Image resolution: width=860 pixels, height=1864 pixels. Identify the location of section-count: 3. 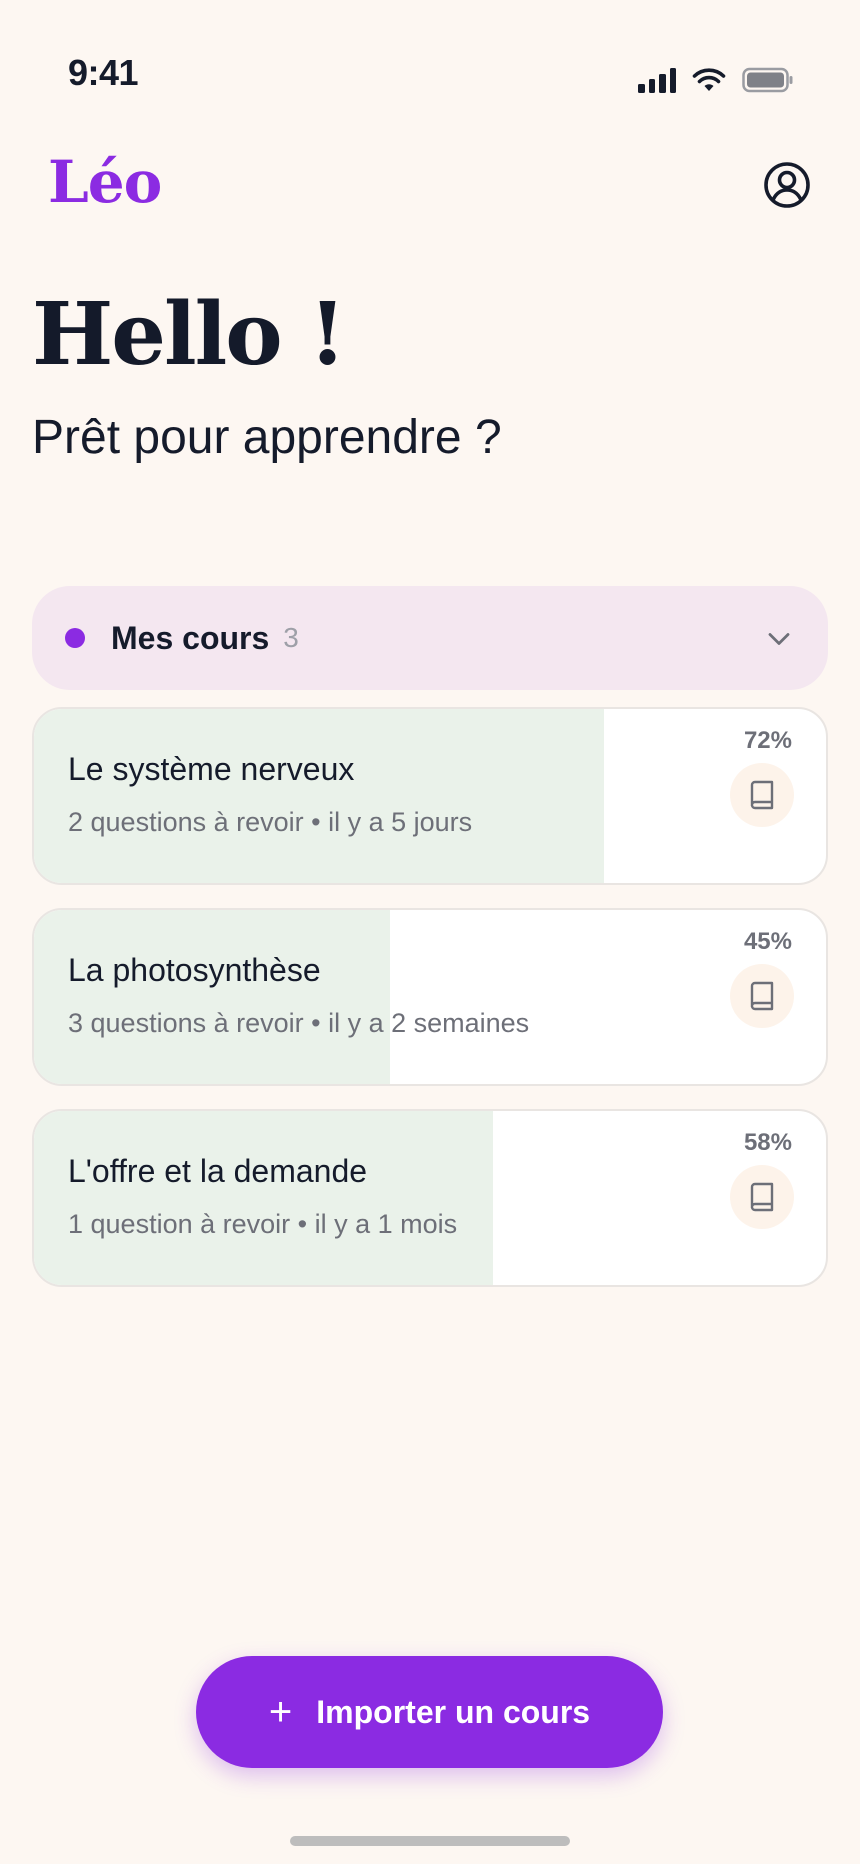
(291, 637).